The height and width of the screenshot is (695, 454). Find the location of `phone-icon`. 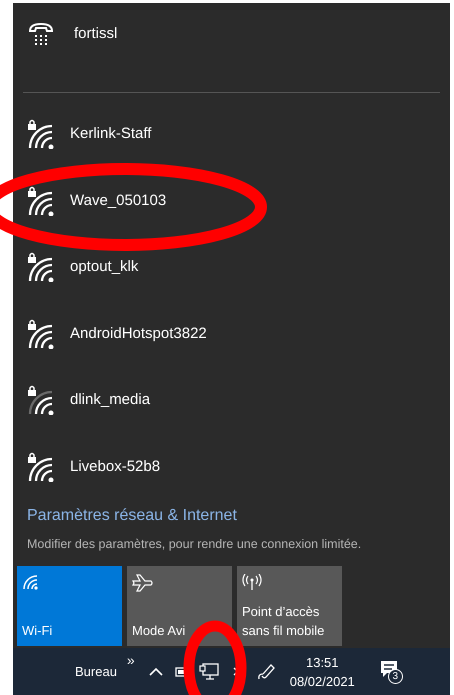

phone-icon is located at coordinates (41, 34).